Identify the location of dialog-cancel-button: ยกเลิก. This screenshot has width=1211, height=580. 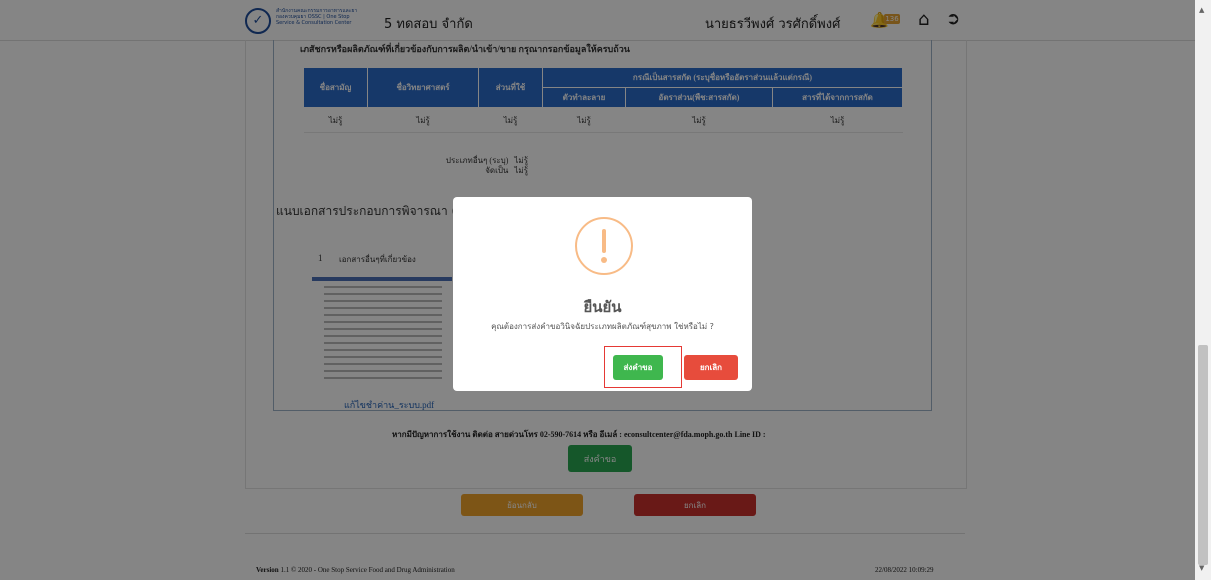
(711, 367).